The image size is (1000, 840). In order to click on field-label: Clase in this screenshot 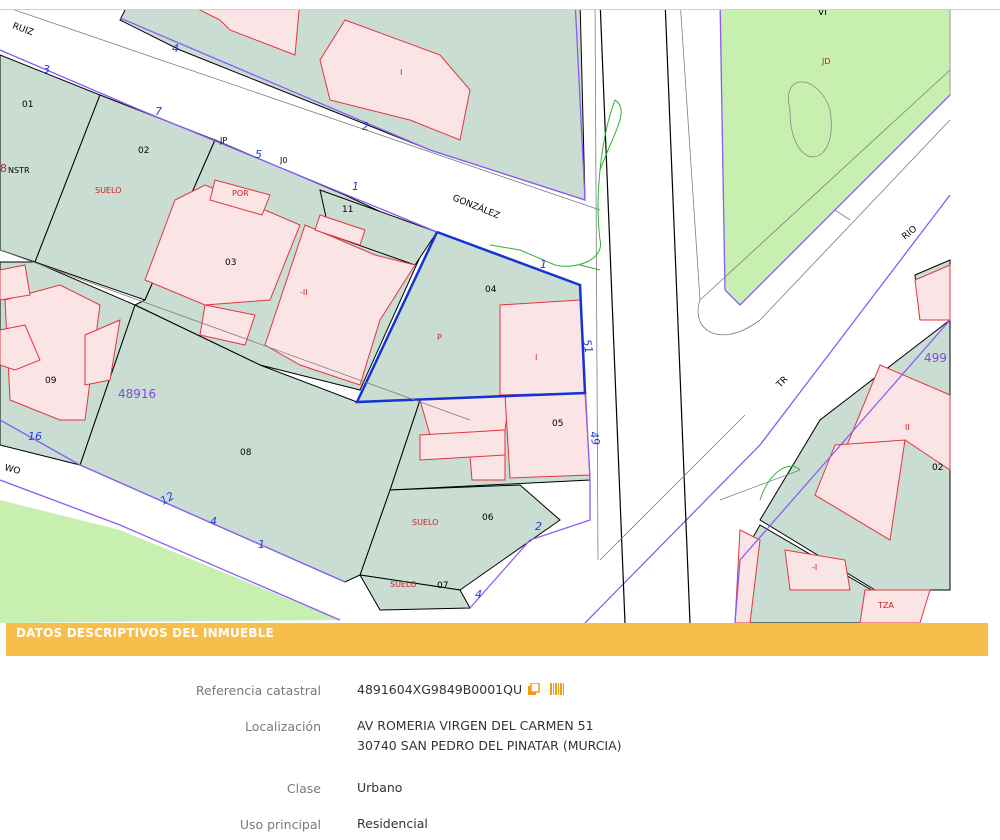, I will do `click(303, 788)`.